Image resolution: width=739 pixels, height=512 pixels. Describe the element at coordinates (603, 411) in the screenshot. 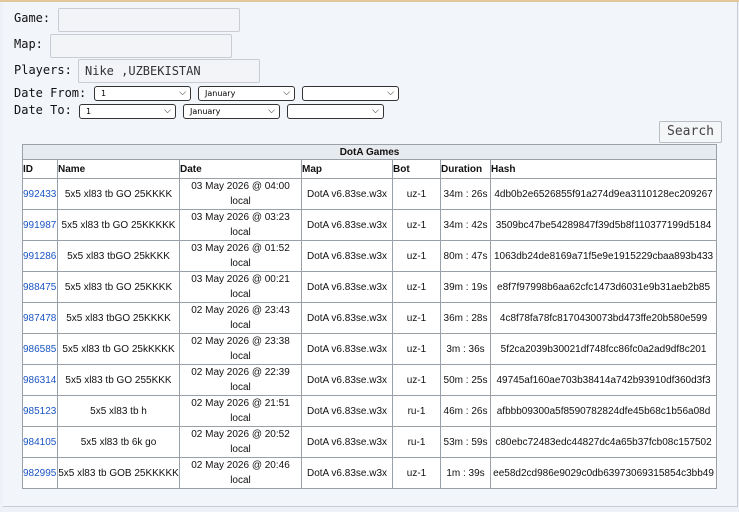

I see `game-hash: afbbb09300a5f8590782824dfe45b68c1b56a08d` at that location.